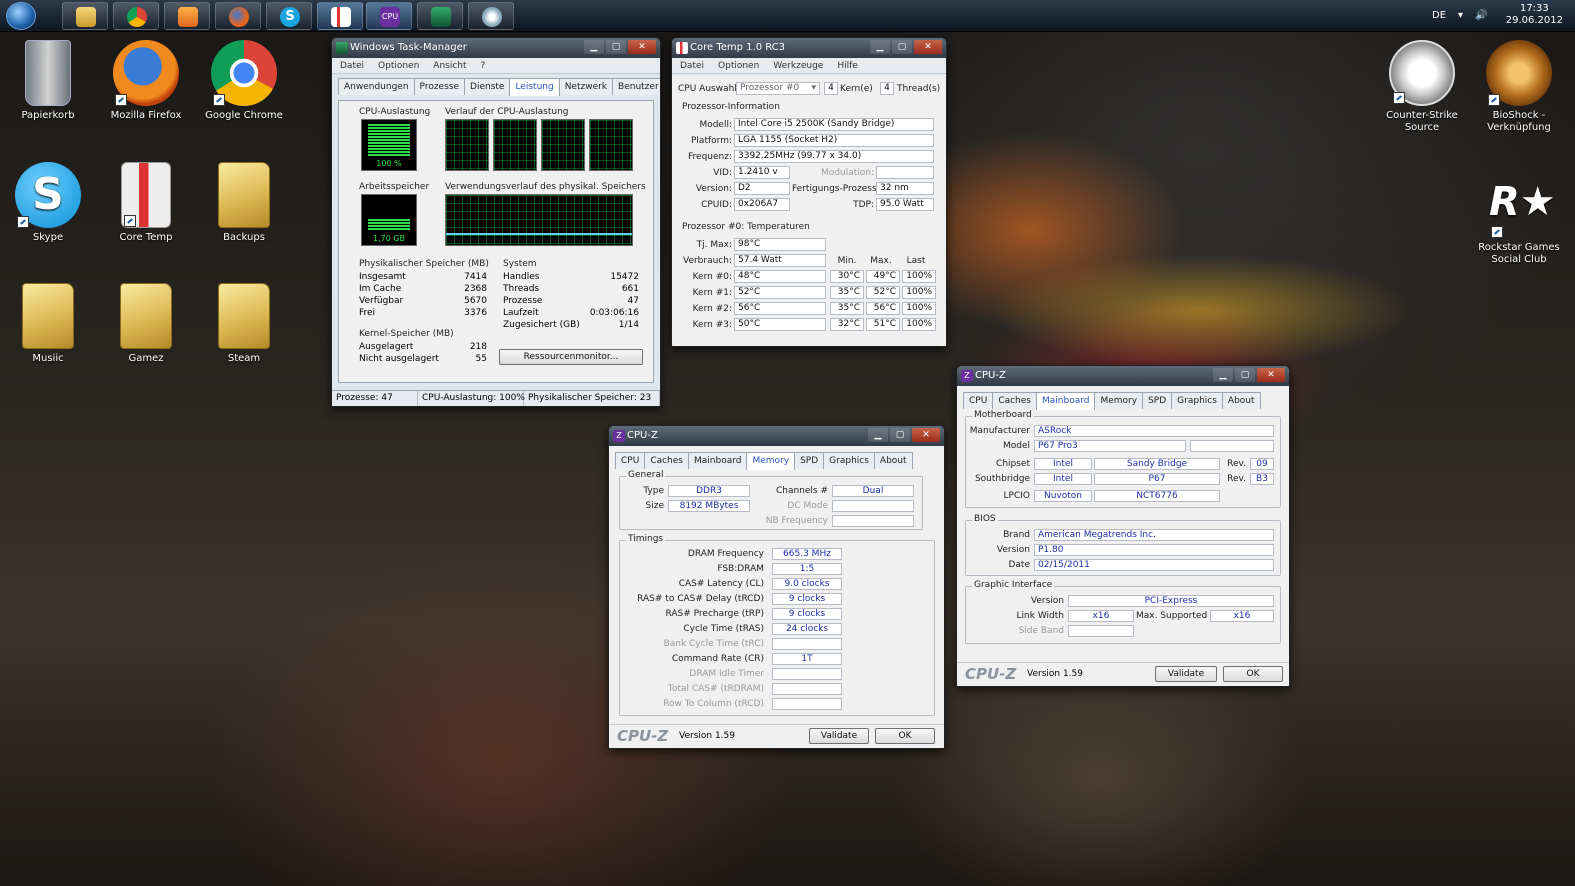 The image size is (1575, 886). Describe the element at coordinates (778, 88) in the screenshot. I see `cpu-select-dropdown: Prozessor #0 ▾` at that location.